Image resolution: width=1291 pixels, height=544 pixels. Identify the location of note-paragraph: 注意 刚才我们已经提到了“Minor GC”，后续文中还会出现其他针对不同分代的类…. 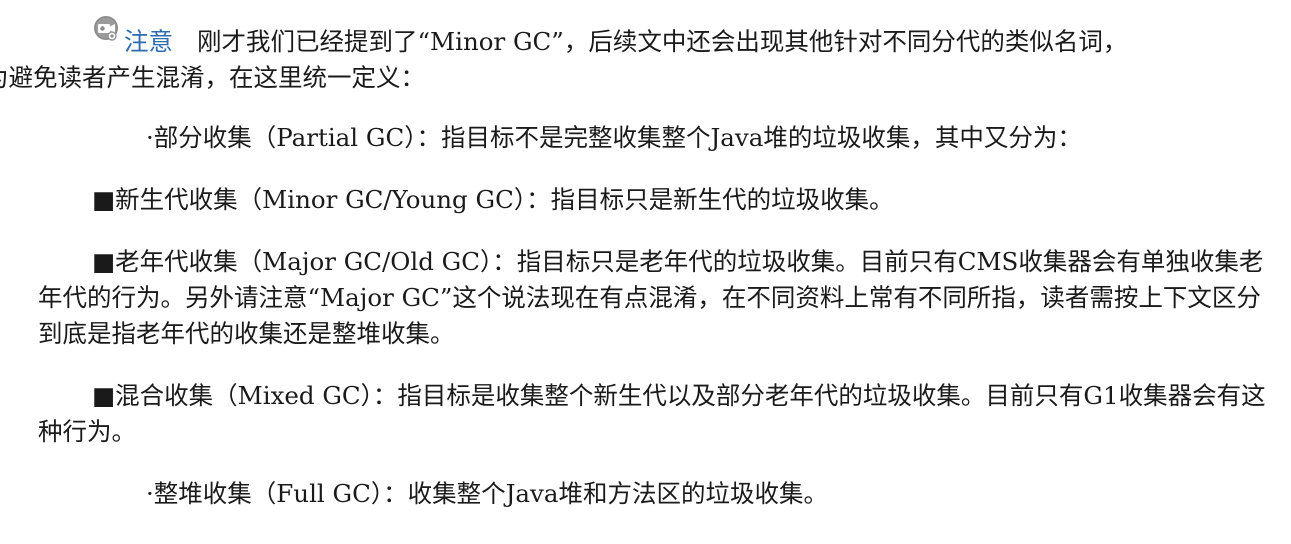
(634, 56).